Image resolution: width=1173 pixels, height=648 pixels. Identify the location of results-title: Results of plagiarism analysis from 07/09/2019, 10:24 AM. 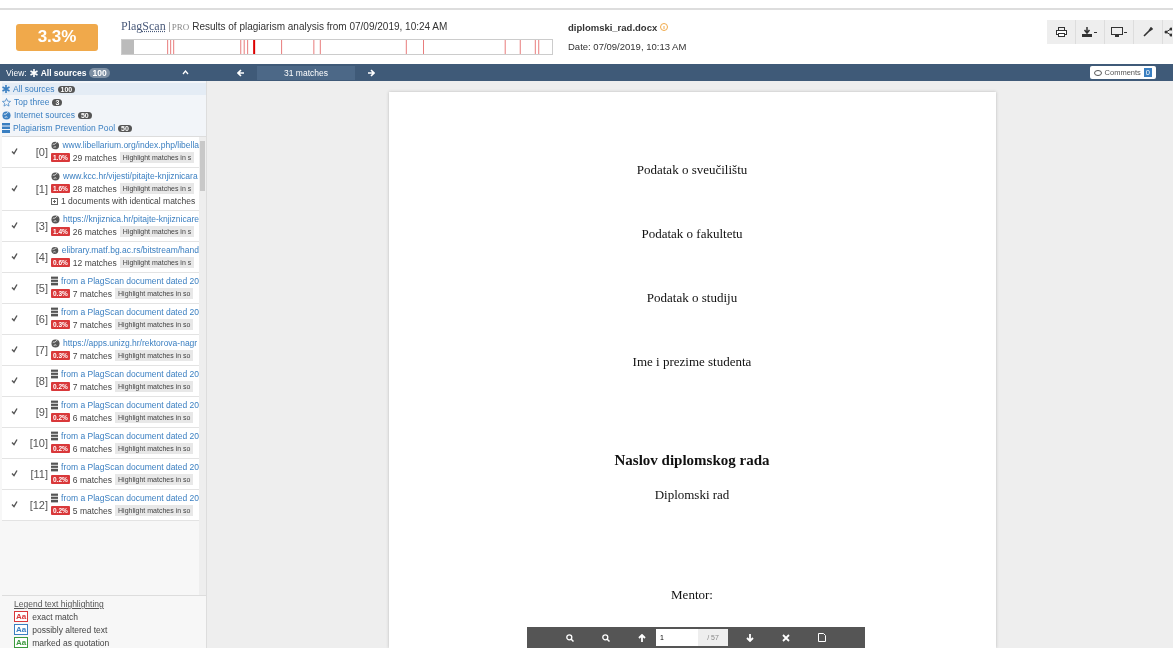
(320, 26).